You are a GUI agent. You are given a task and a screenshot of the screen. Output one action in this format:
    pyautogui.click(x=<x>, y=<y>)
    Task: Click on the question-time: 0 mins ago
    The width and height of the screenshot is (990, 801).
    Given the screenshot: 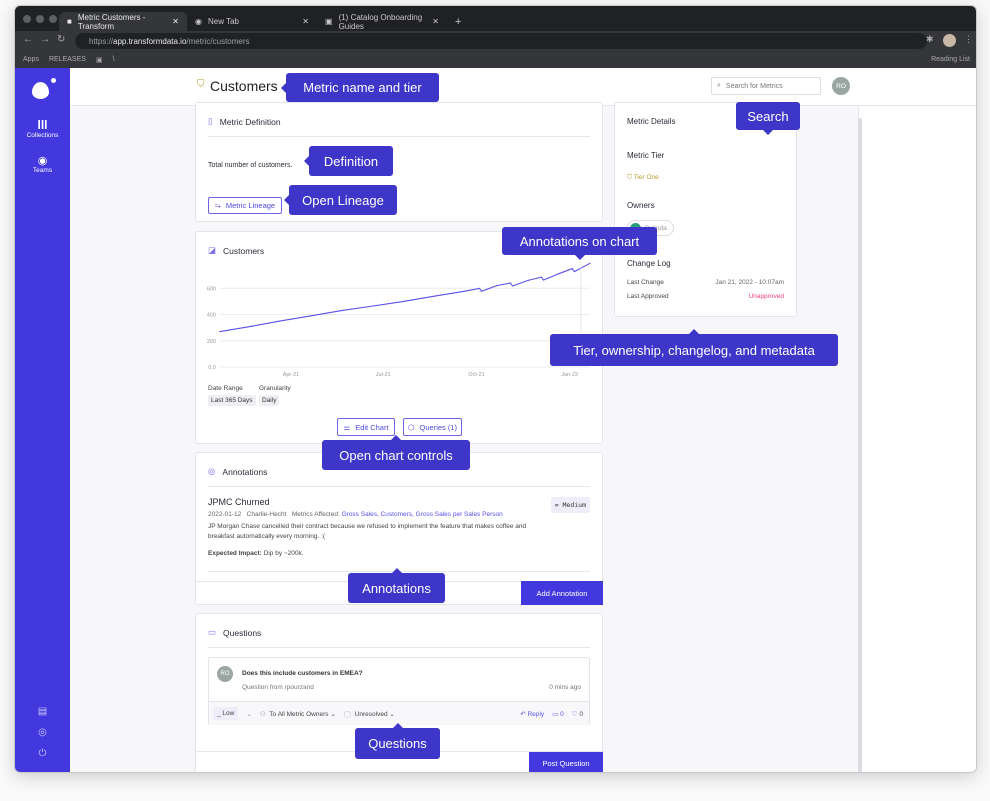 What is the action you would take?
    pyautogui.click(x=565, y=687)
    